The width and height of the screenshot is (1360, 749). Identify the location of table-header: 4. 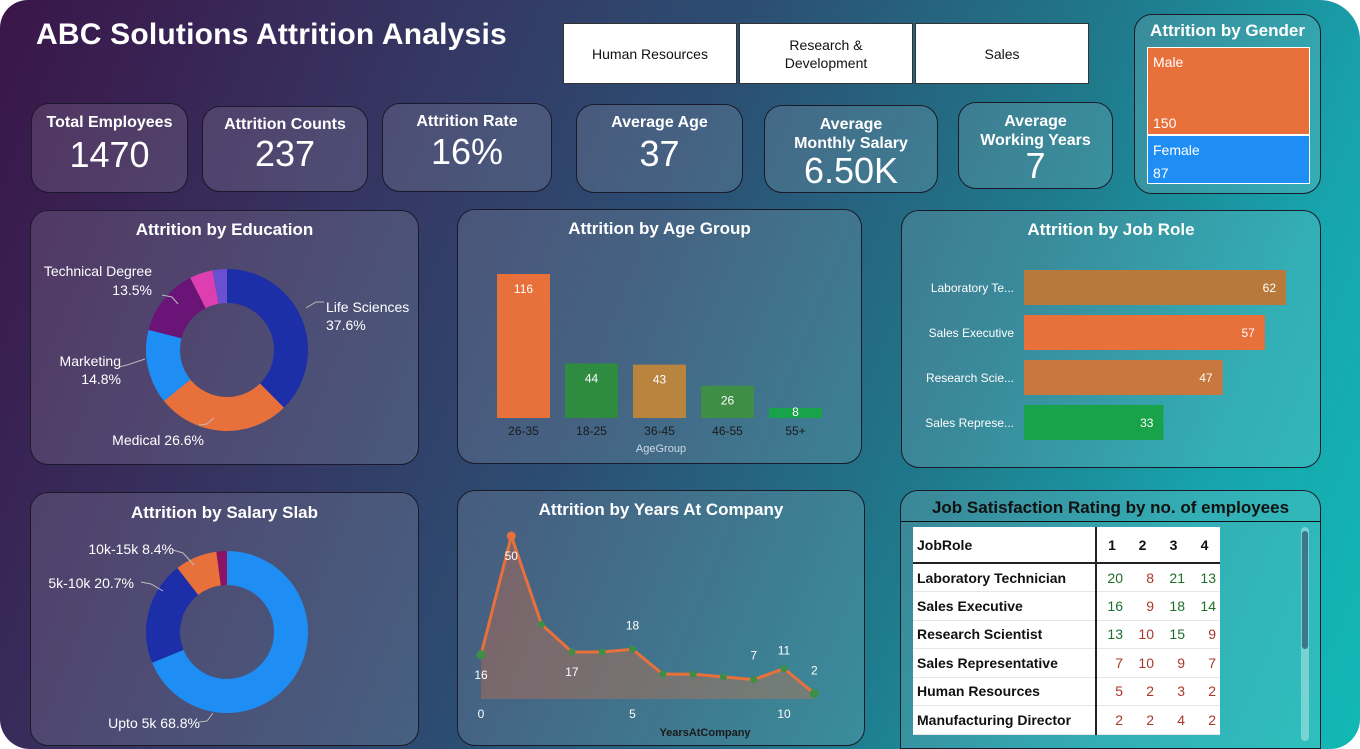
(1204, 545).